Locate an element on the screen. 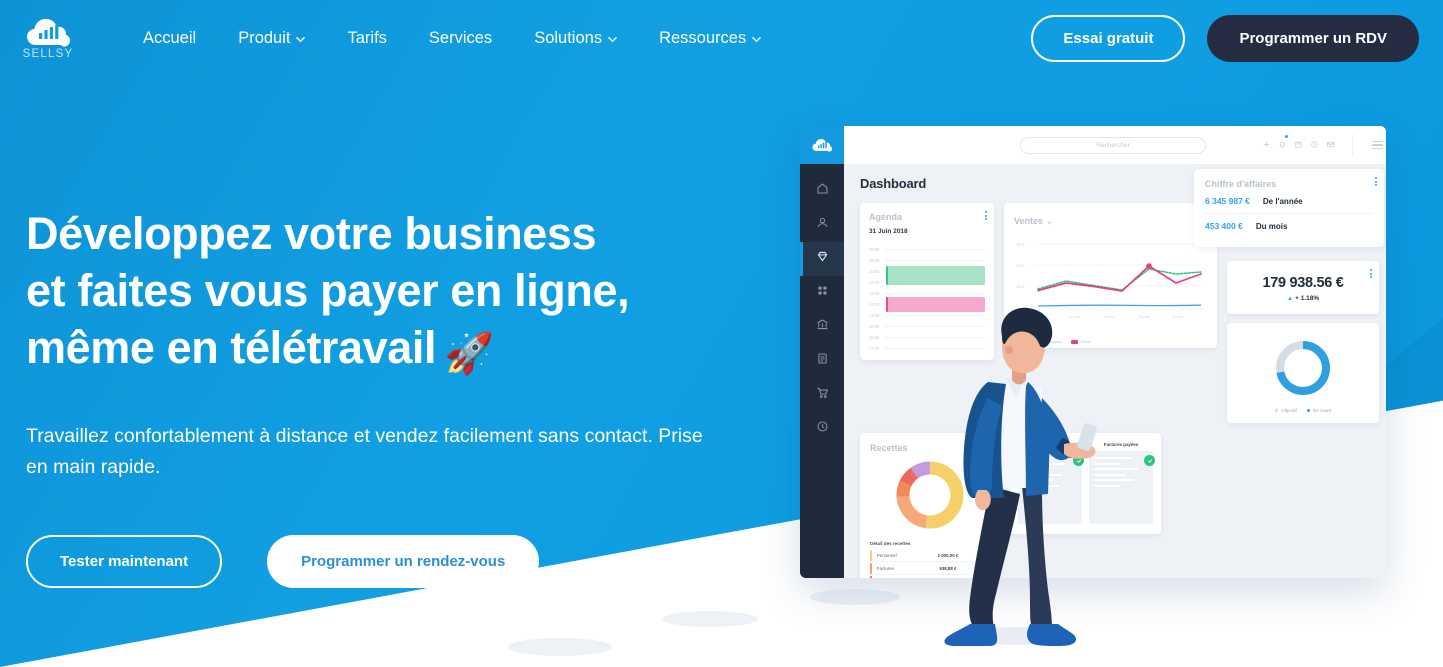  home-icon is located at coordinates (822, 191).